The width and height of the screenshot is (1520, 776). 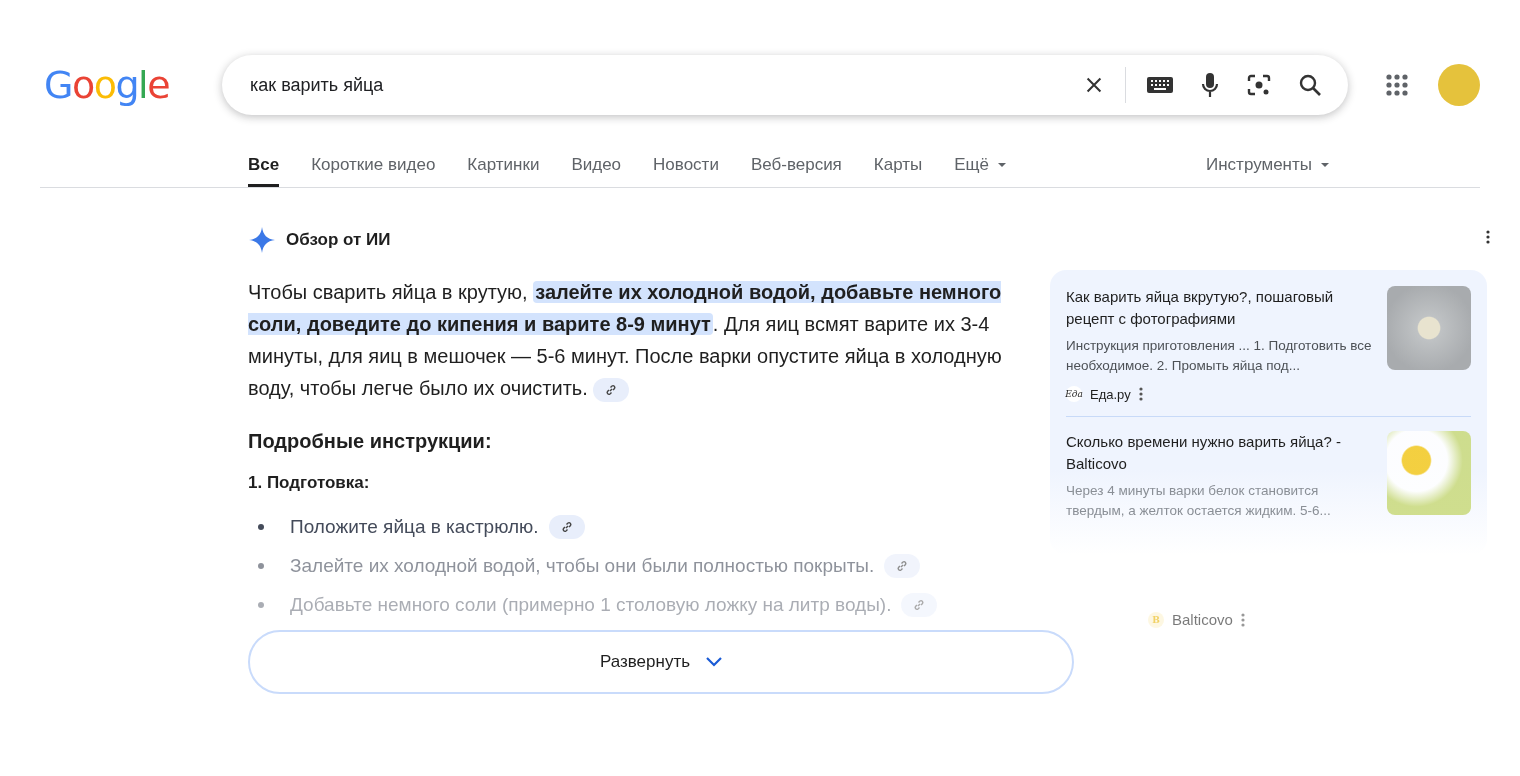 I want to click on source-title: Сколько времени нужно варить яйца? - Balticovo, so click(x=1219, y=453).